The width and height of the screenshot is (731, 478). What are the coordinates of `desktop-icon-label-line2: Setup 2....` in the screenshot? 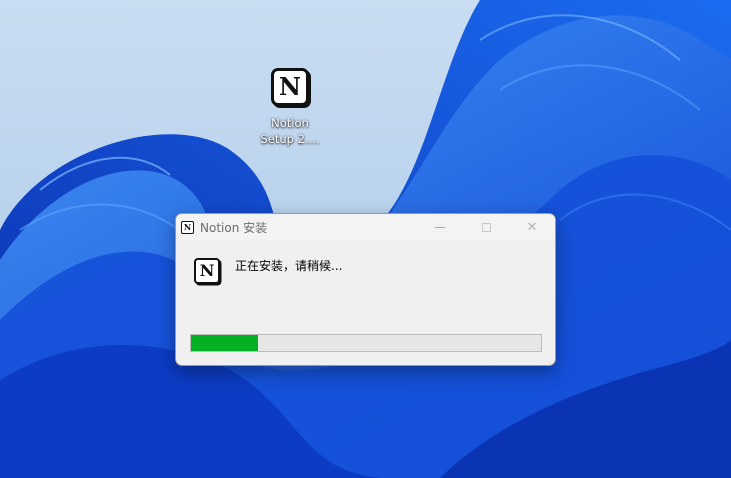 It's located at (290, 139).